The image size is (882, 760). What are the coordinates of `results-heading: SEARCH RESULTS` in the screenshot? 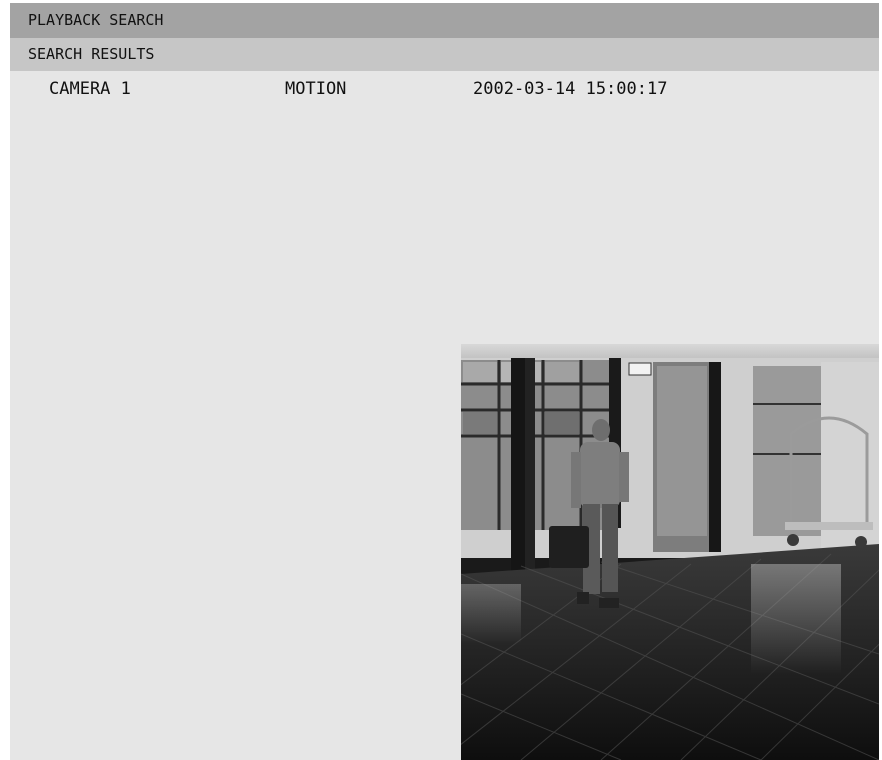 It's located at (91, 54).